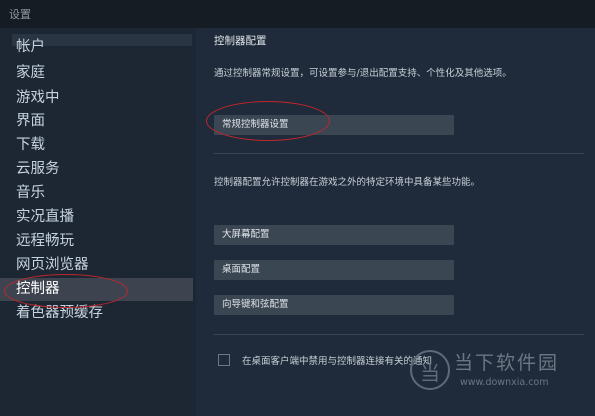 The width and height of the screenshot is (595, 416). Describe the element at coordinates (96, 169) in the screenshot. I see `sidebar-item-cloud: 云服务` at that location.